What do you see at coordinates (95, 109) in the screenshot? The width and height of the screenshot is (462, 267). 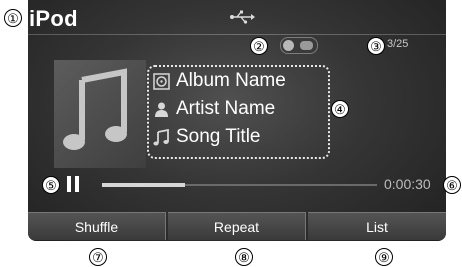 I see `music-note-icon` at bounding box center [95, 109].